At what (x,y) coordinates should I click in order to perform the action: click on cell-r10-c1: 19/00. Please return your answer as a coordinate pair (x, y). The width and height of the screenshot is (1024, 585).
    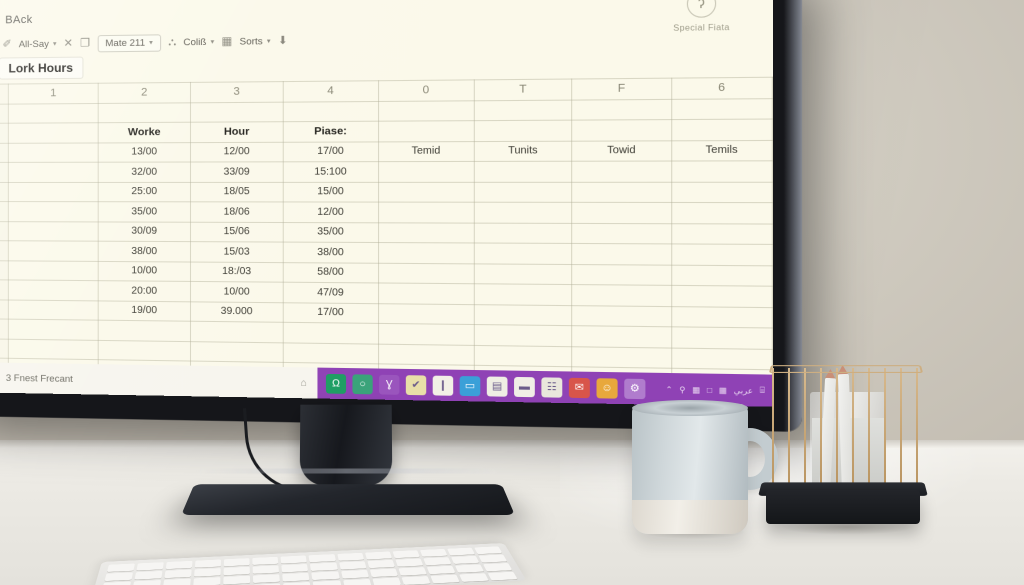
    Looking at the image, I should click on (144, 311).